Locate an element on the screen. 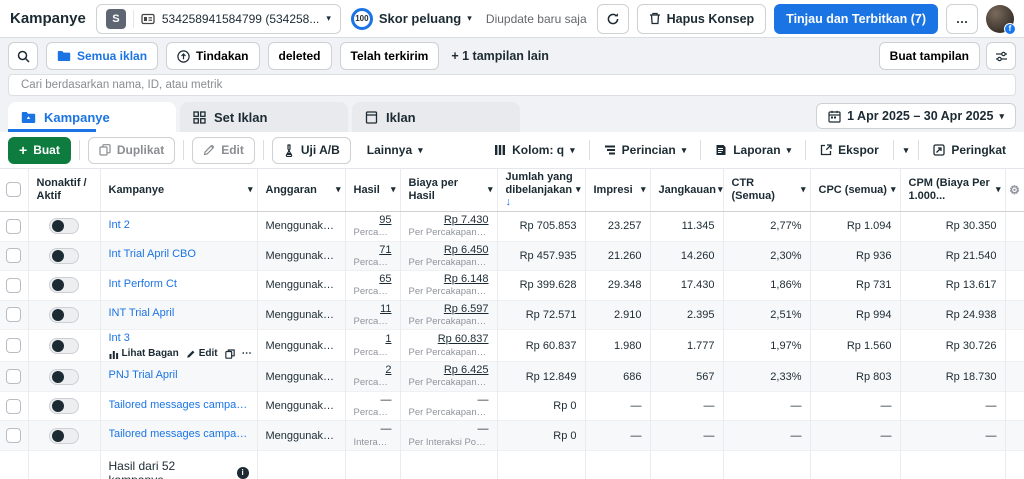 The image size is (1024, 479). more-actions-button: Lainnya ▾ is located at coordinates (395, 150).